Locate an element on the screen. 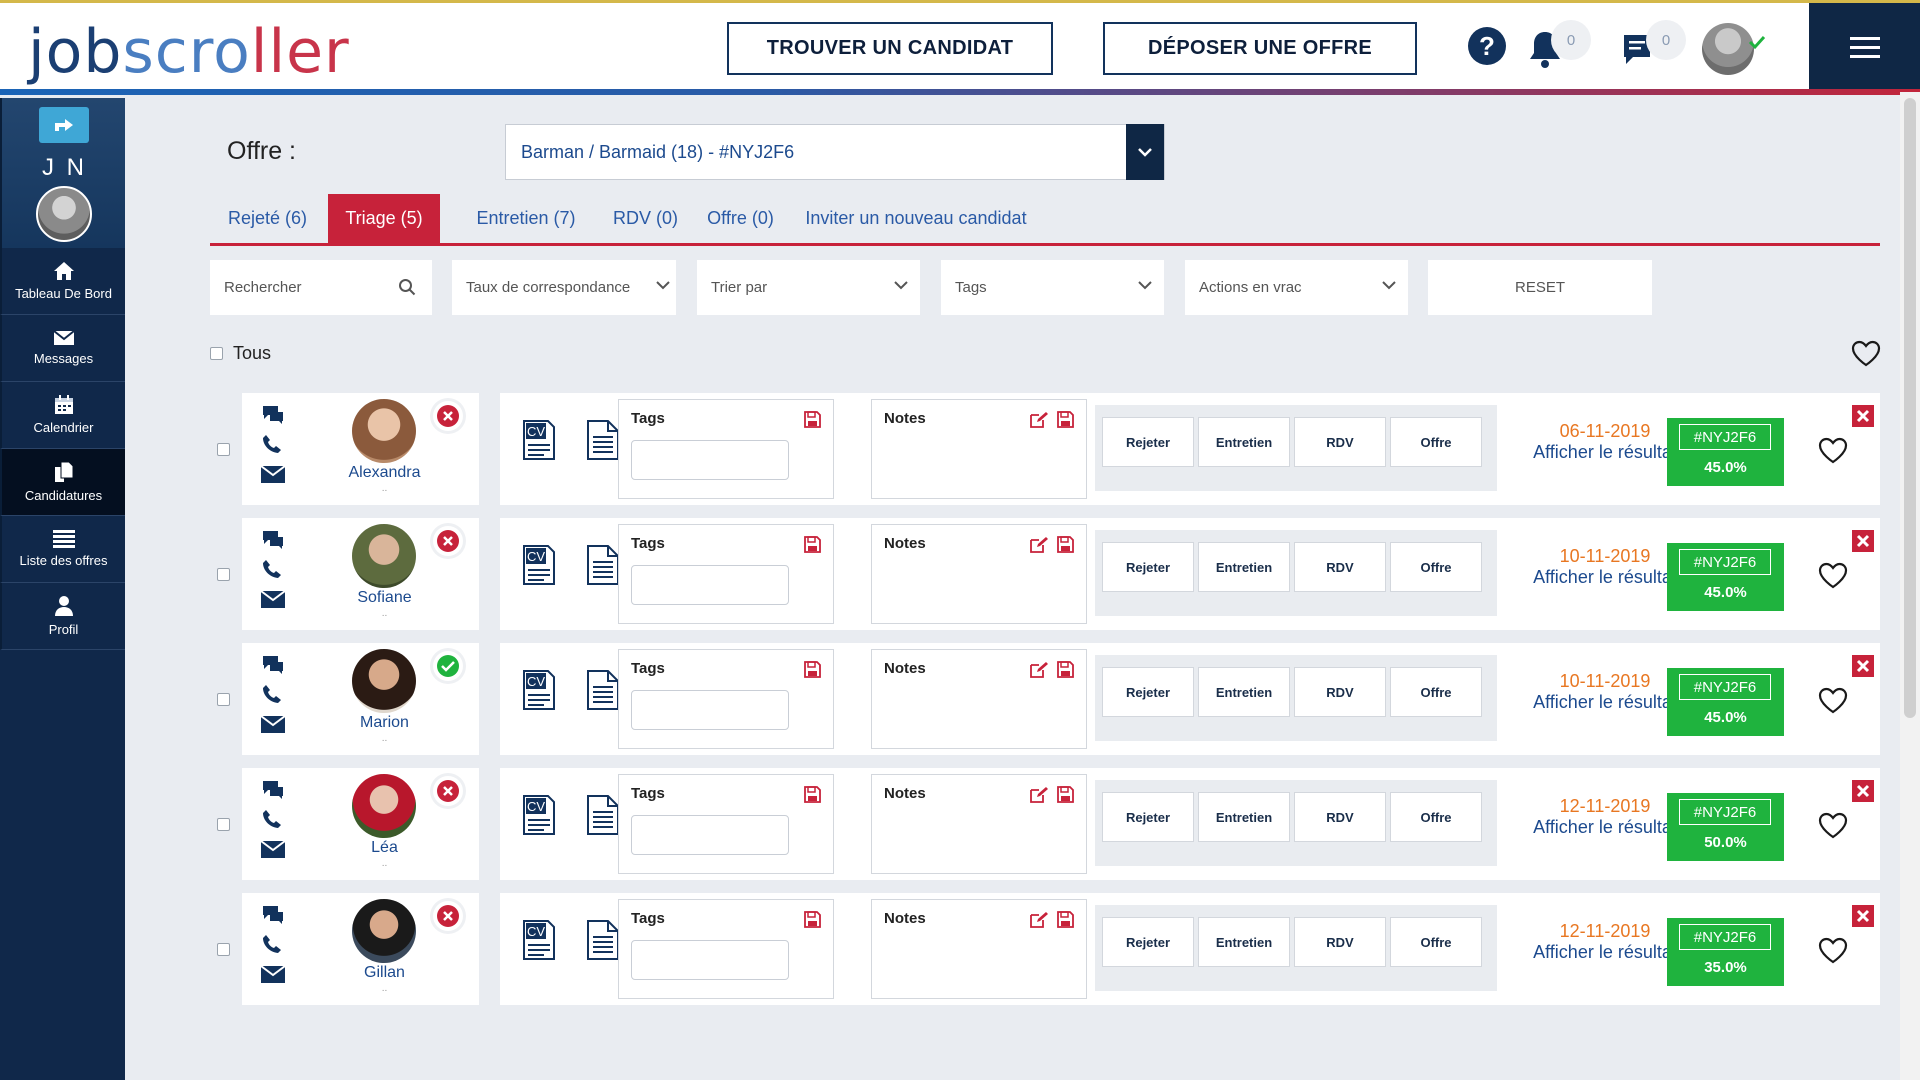  sidebar-item-applications: Candidatures is located at coordinates (62, 482).